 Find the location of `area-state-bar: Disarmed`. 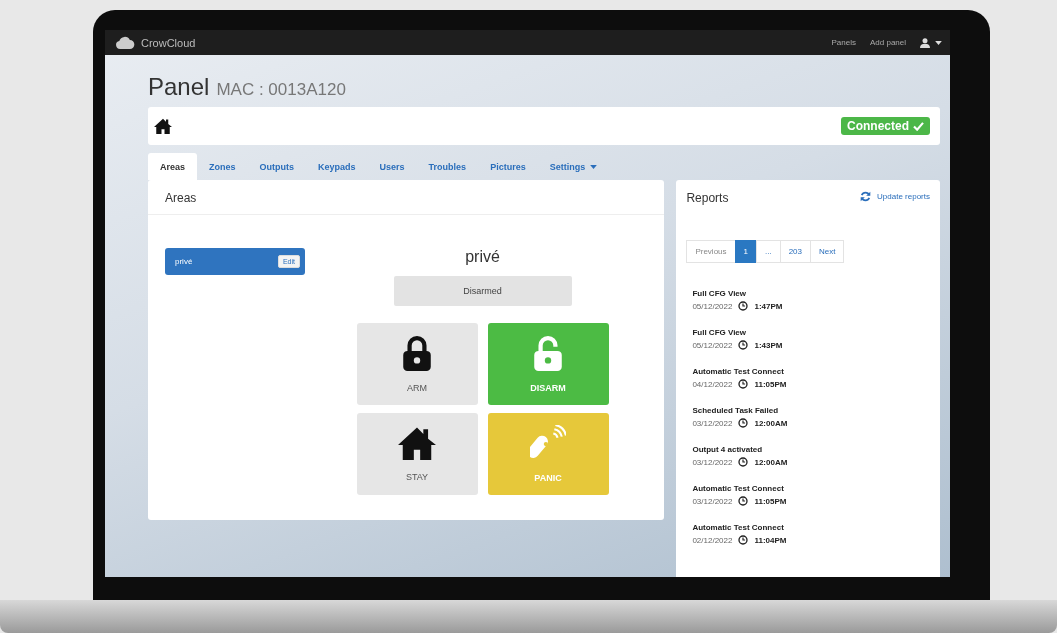

area-state-bar: Disarmed is located at coordinates (482, 291).